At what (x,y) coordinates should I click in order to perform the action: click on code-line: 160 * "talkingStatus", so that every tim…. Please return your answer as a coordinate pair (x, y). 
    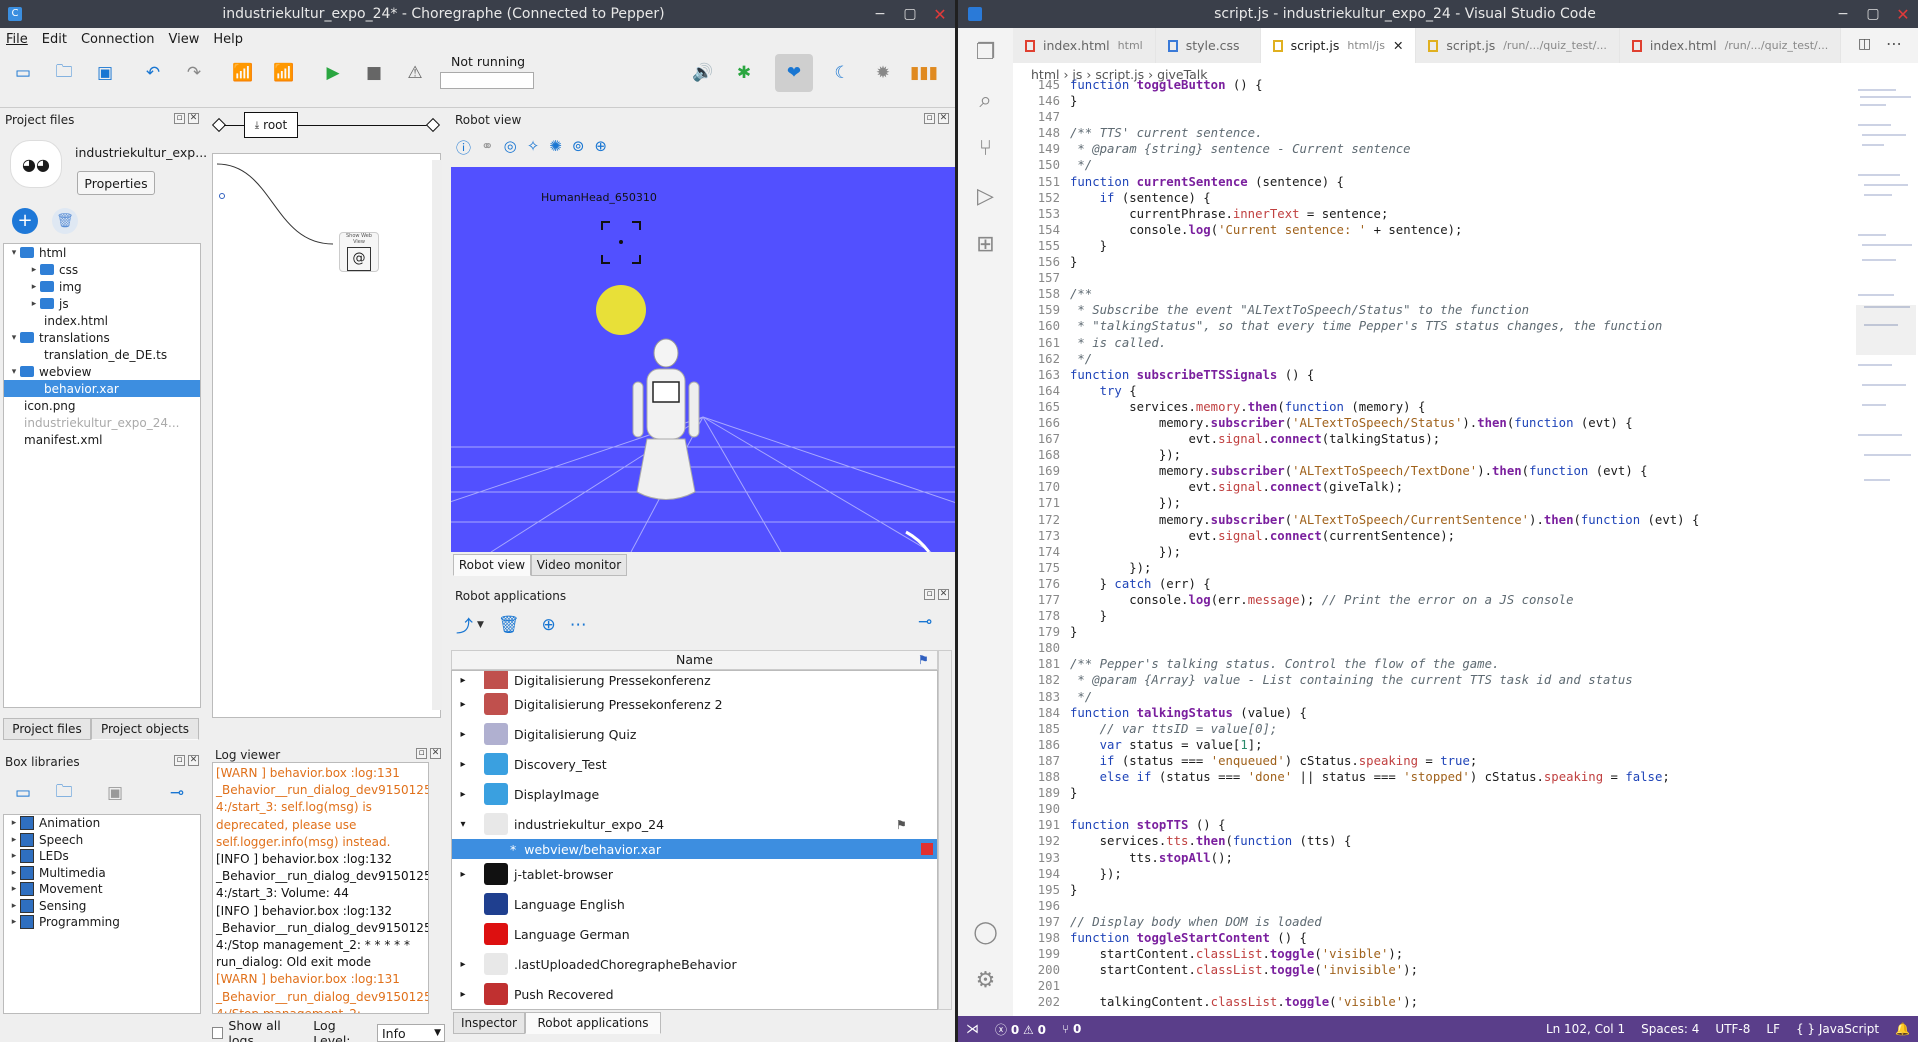
    Looking at the image, I should click on (1433, 326).